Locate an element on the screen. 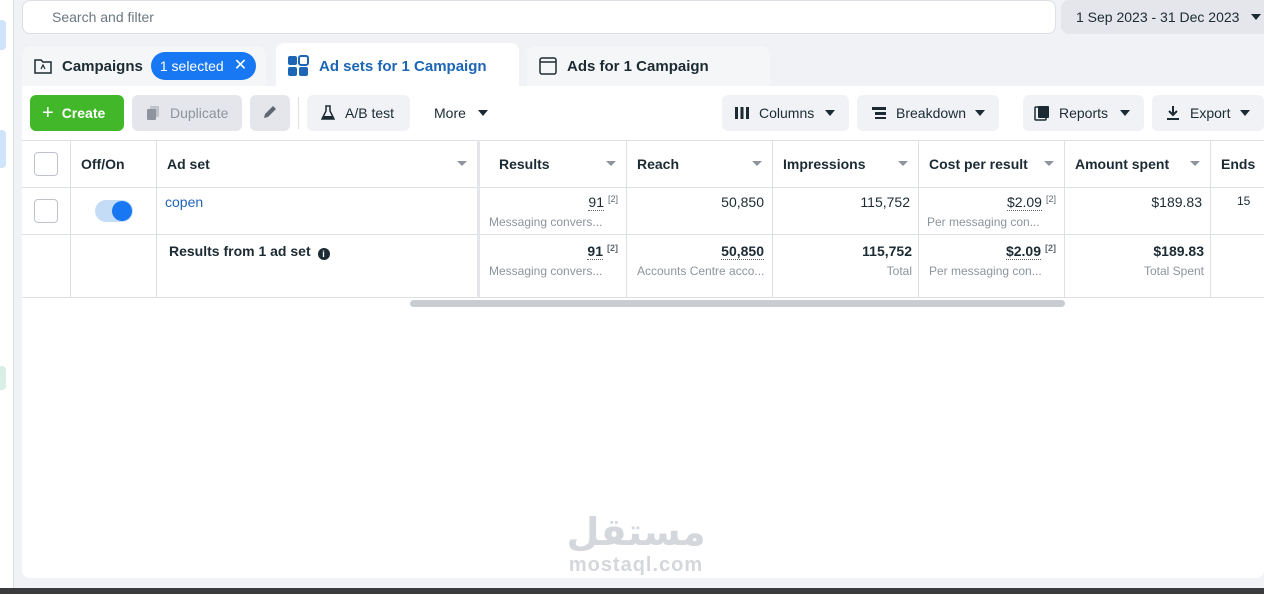 This screenshot has width=1264, height=594. tab-adsets: Ad sets for 1 Campaign is located at coordinates (397, 66).